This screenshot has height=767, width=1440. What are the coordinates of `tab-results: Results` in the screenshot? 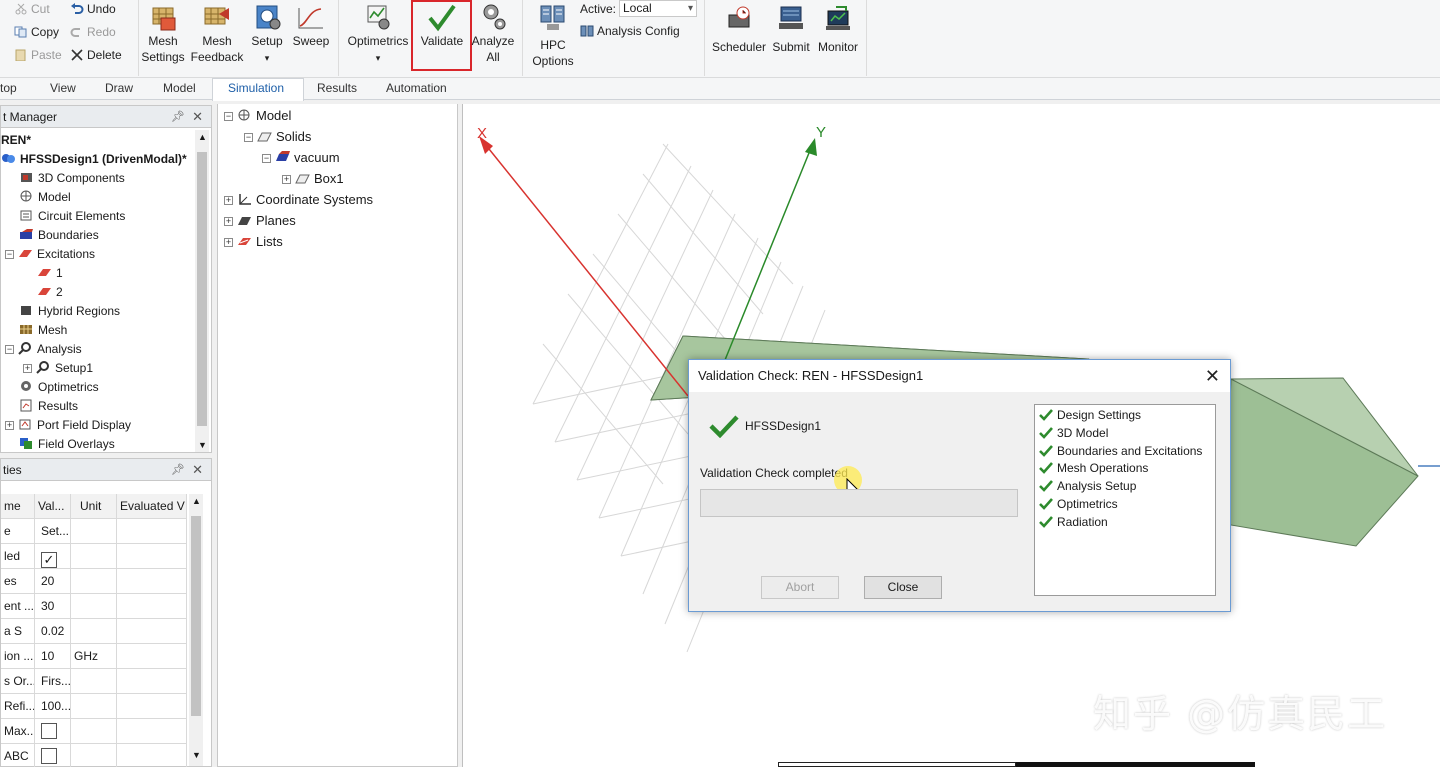 It's located at (337, 88).